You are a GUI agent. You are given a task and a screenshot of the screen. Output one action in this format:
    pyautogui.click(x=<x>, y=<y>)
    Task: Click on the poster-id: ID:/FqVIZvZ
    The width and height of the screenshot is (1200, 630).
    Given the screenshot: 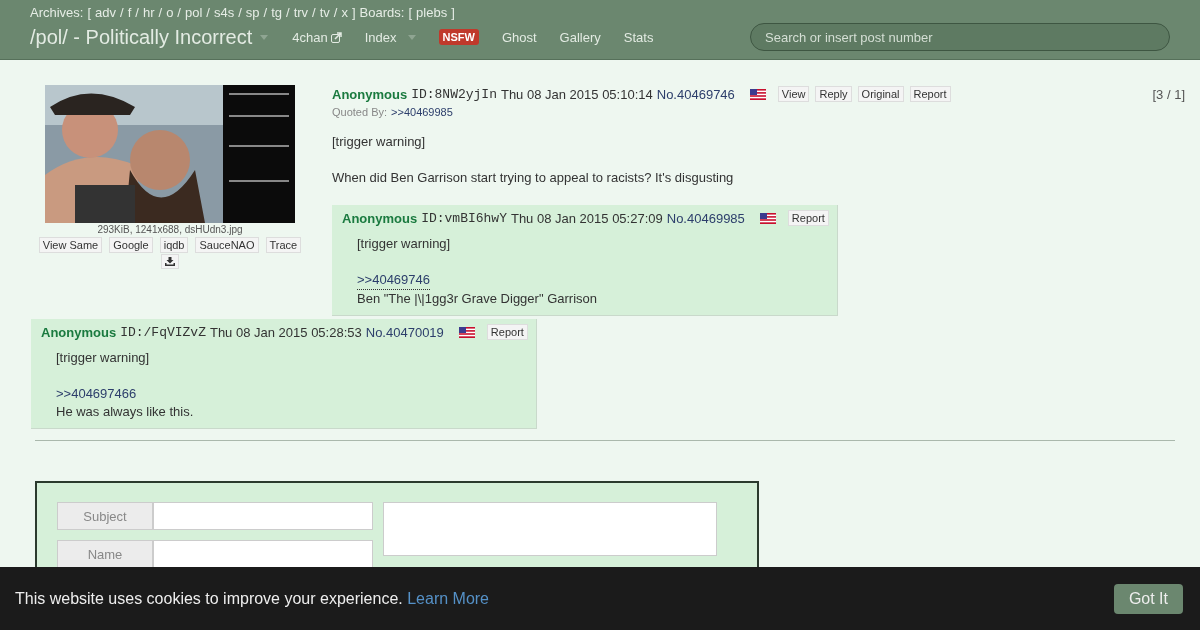 What is the action you would take?
    pyautogui.click(x=163, y=332)
    